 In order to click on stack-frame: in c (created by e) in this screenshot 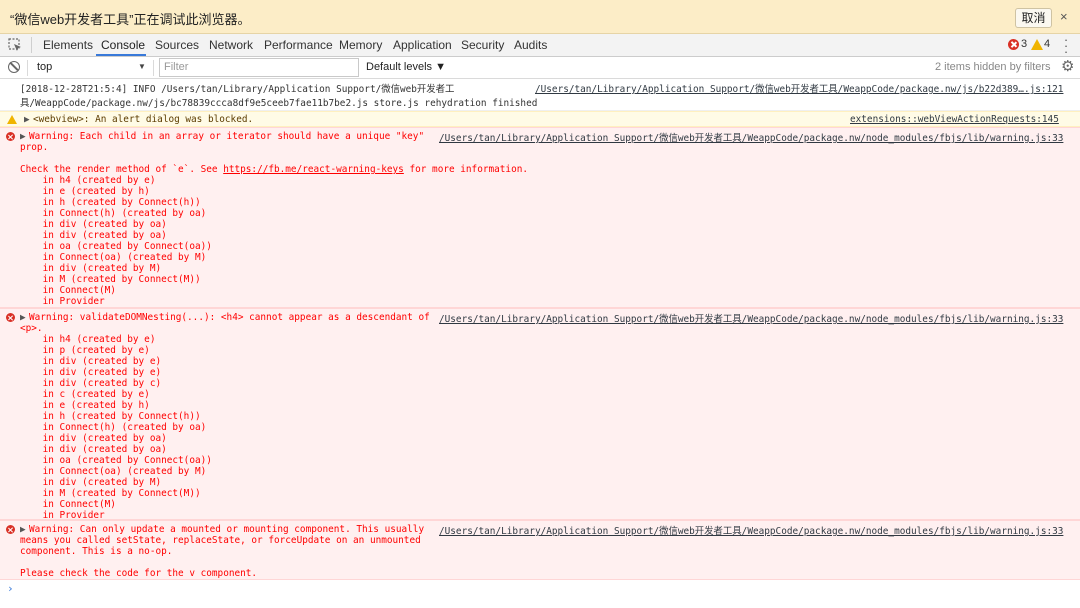, I will do `click(85, 394)`.